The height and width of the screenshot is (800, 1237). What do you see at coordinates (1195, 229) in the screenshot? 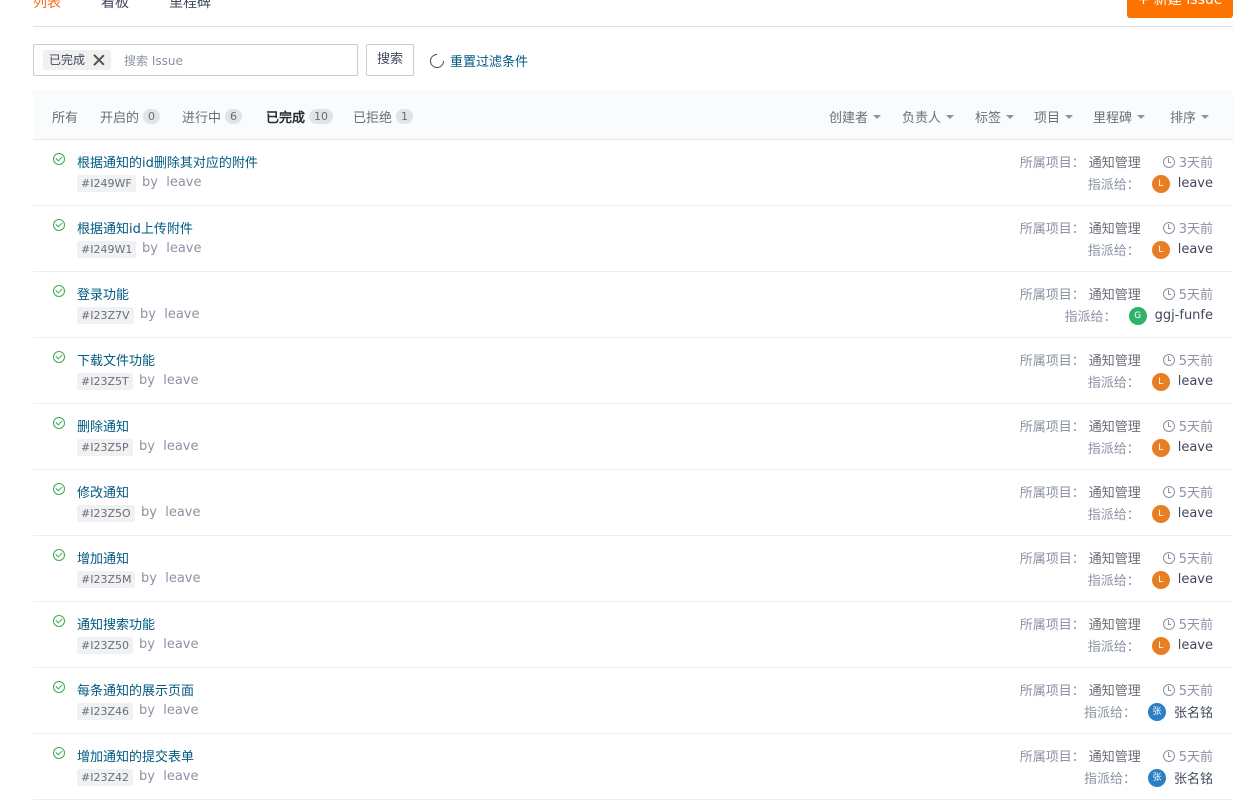
I see `issue-time: 3天前` at bounding box center [1195, 229].